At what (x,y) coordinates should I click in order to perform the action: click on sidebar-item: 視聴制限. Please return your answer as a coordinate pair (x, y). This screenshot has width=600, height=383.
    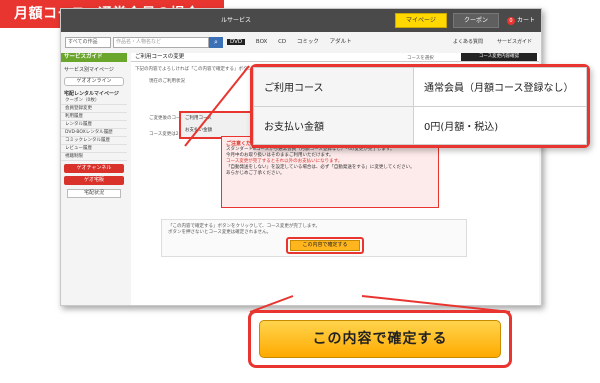
    Looking at the image, I should click on (94, 157).